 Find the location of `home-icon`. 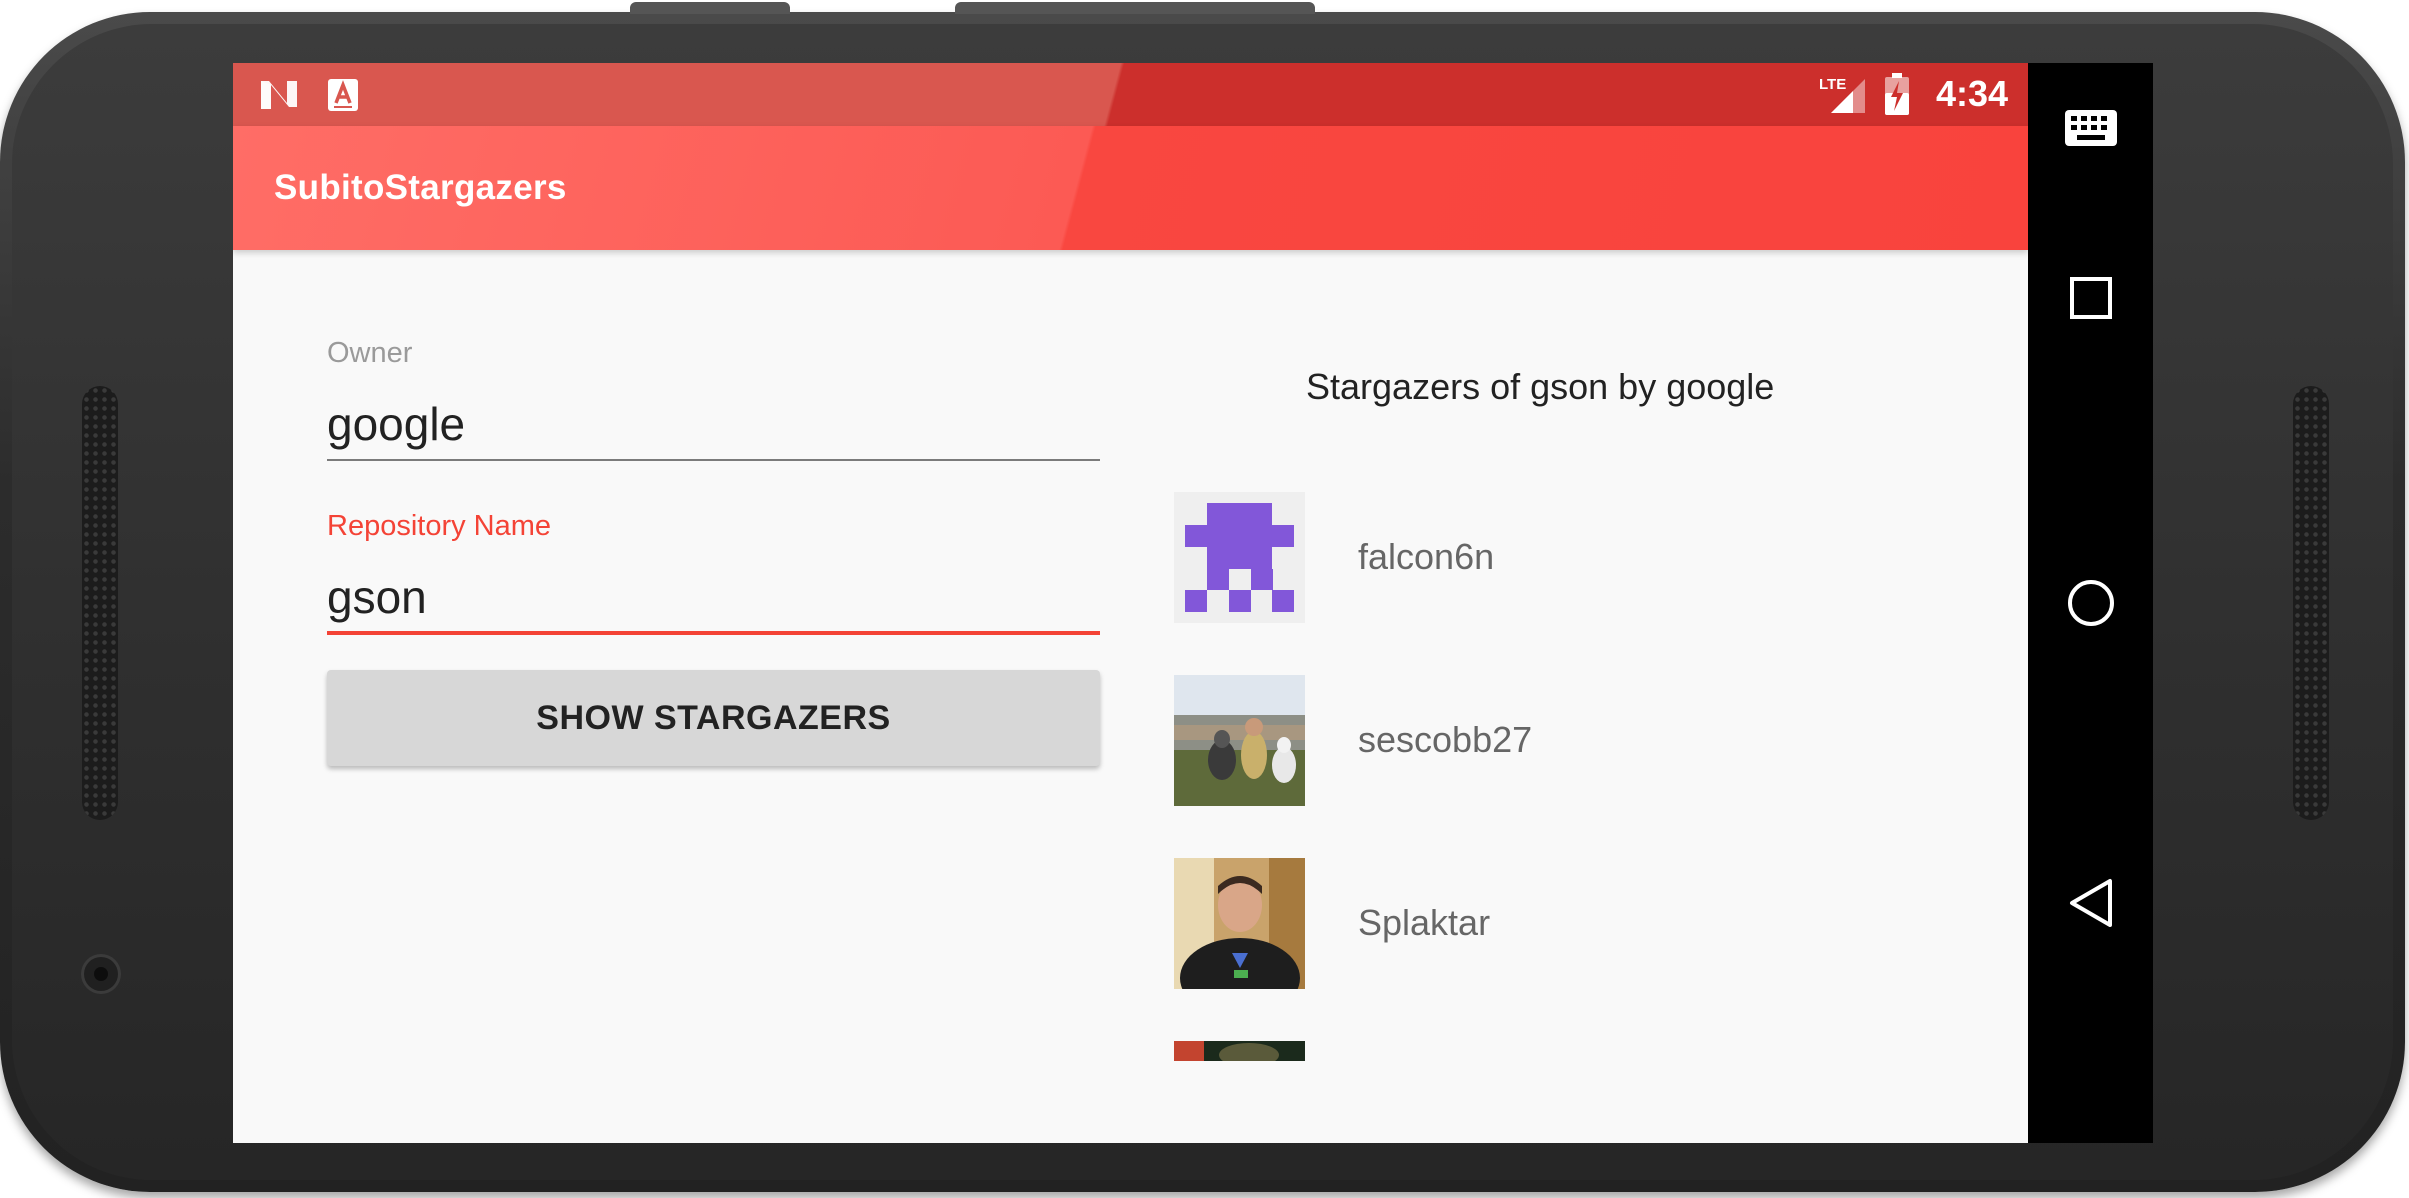

home-icon is located at coordinates (2090, 603).